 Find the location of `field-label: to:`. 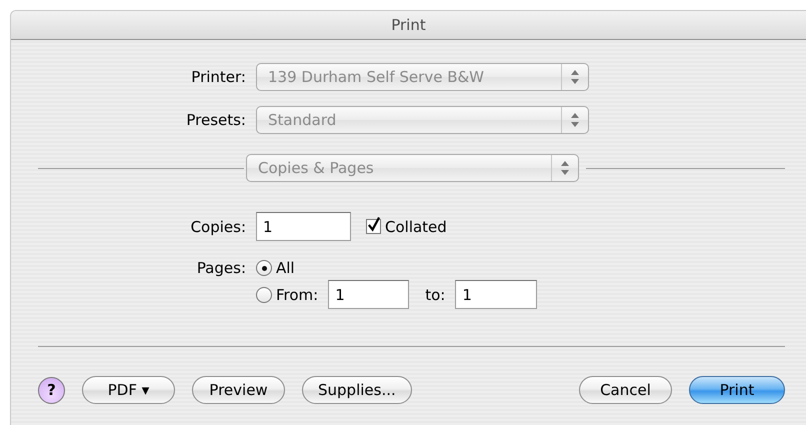

field-label: to: is located at coordinates (435, 295).